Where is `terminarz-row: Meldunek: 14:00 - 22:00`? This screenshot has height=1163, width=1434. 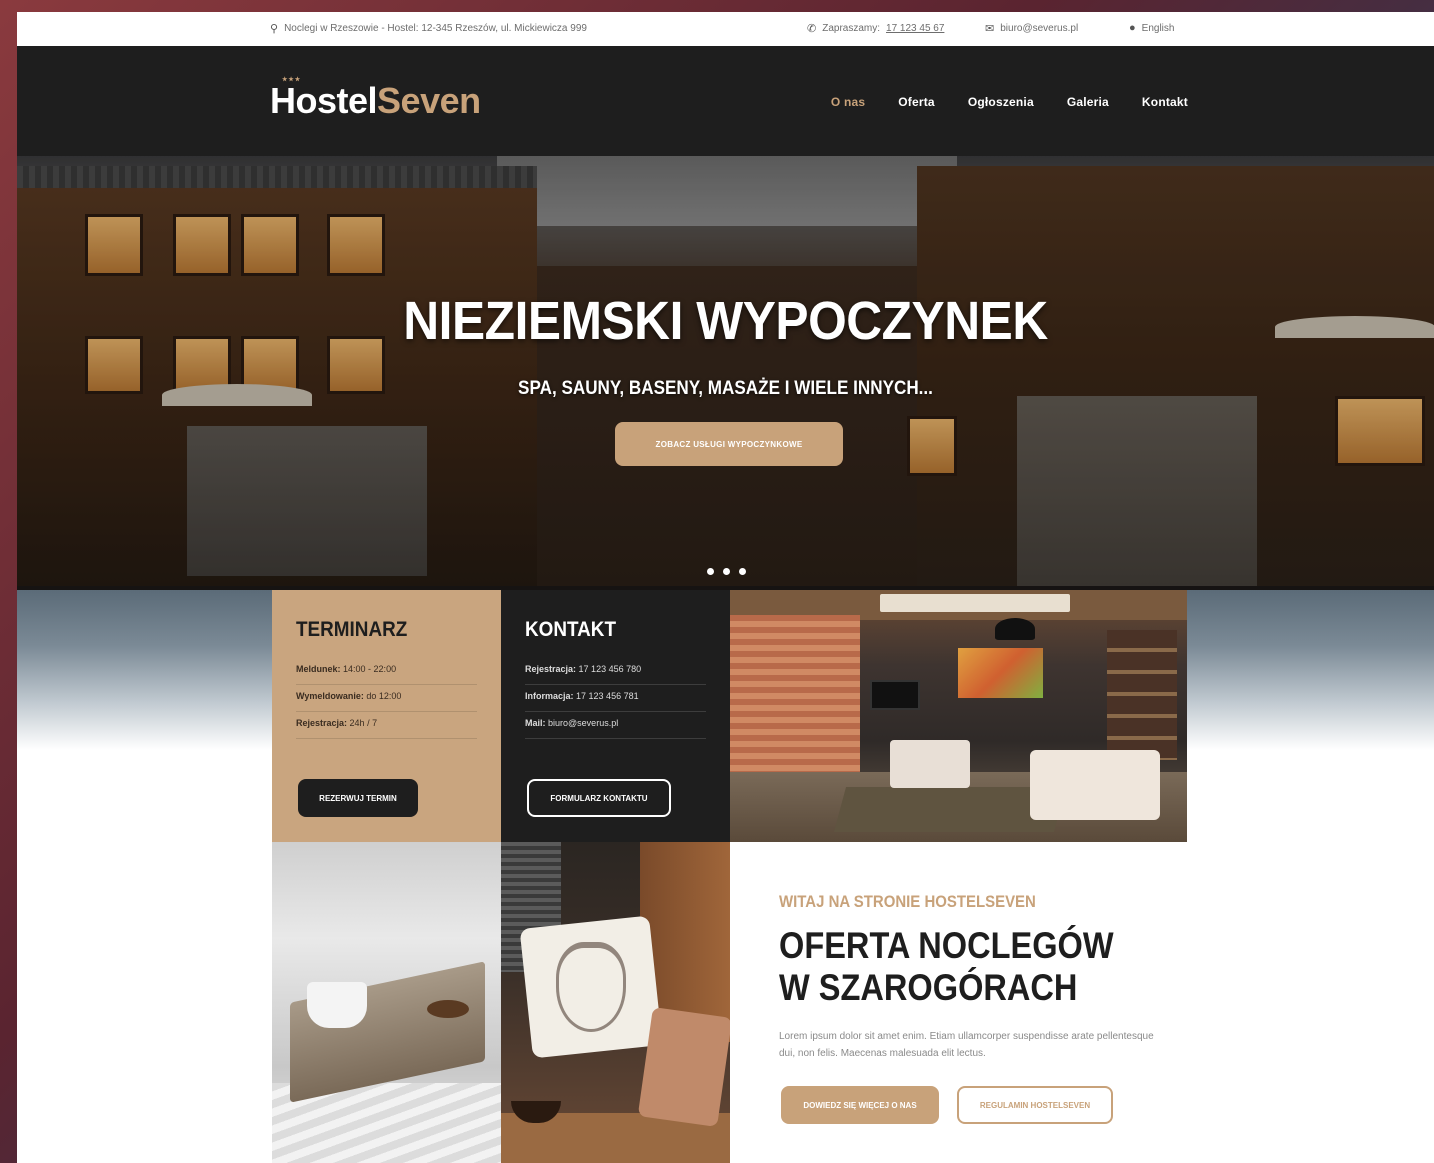
terminarz-row: Meldunek: 14:00 - 22:00 is located at coordinates (386, 671).